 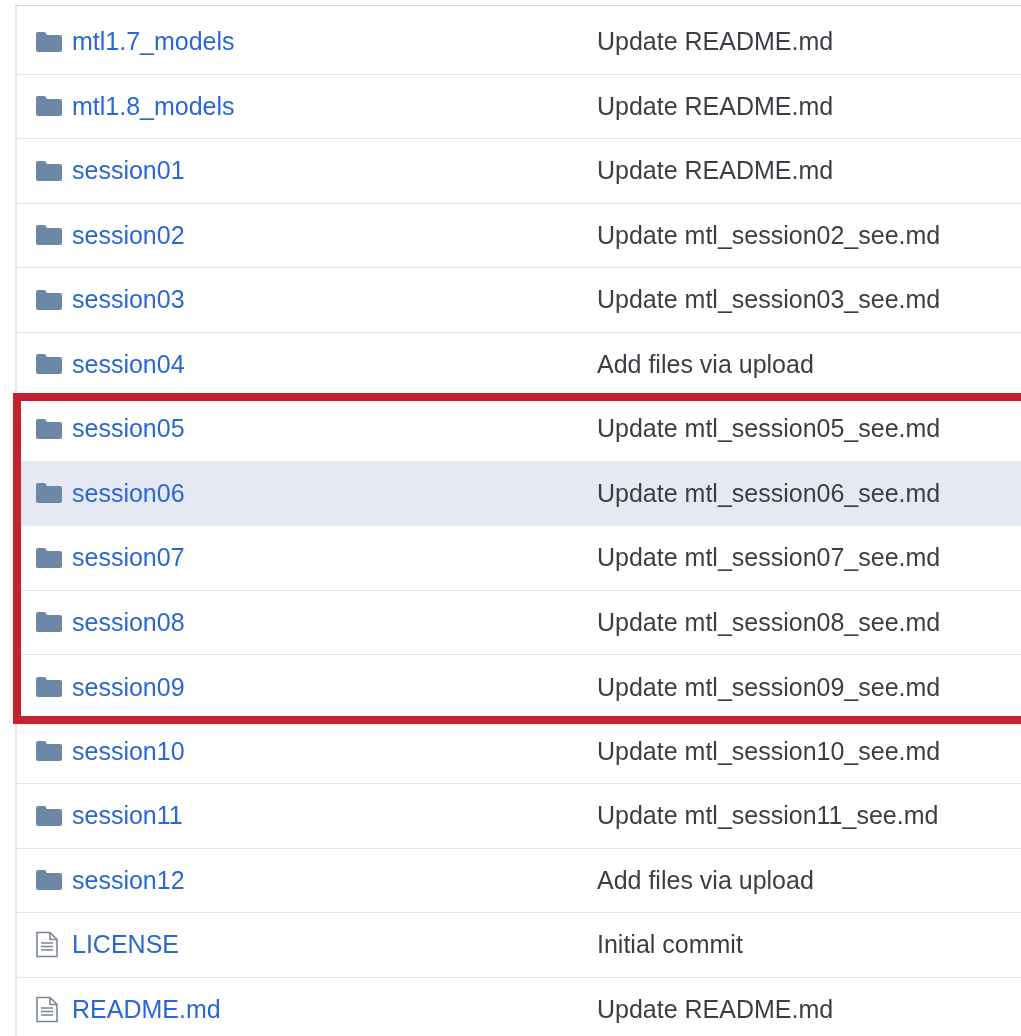 I want to click on file-name-link: session08, so click(x=334, y=622).